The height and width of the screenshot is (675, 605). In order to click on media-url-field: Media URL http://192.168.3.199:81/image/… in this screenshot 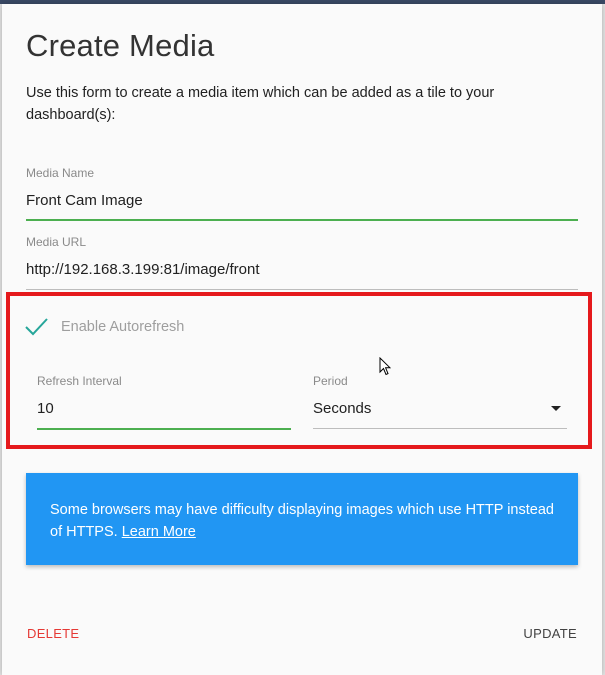, I will do `click(302, 263)`.